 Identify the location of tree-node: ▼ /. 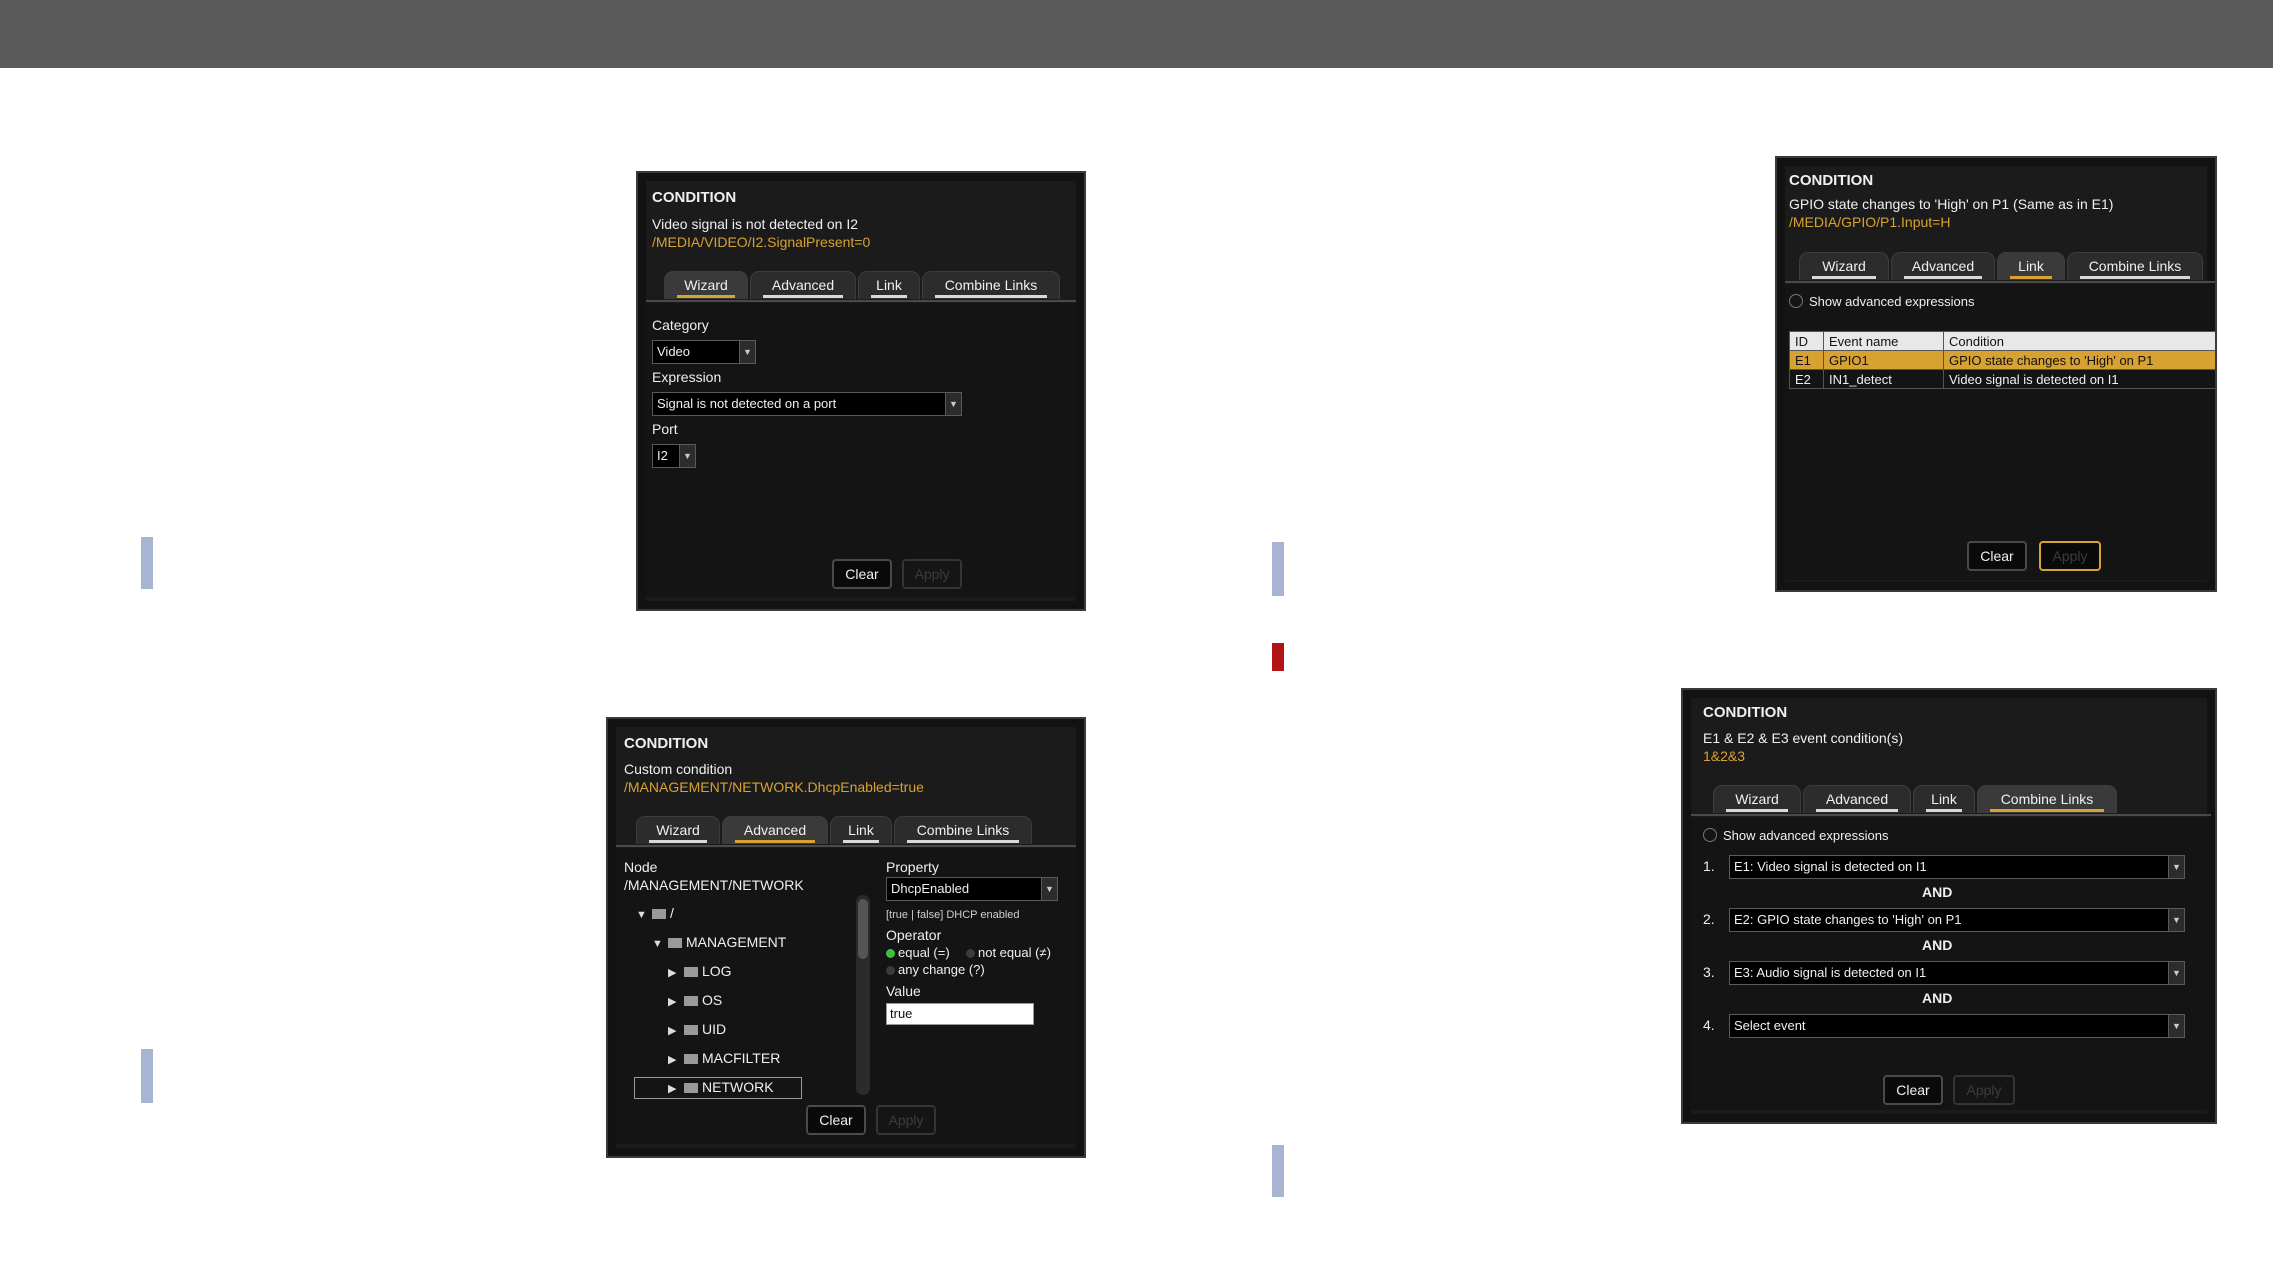
(655, 913).